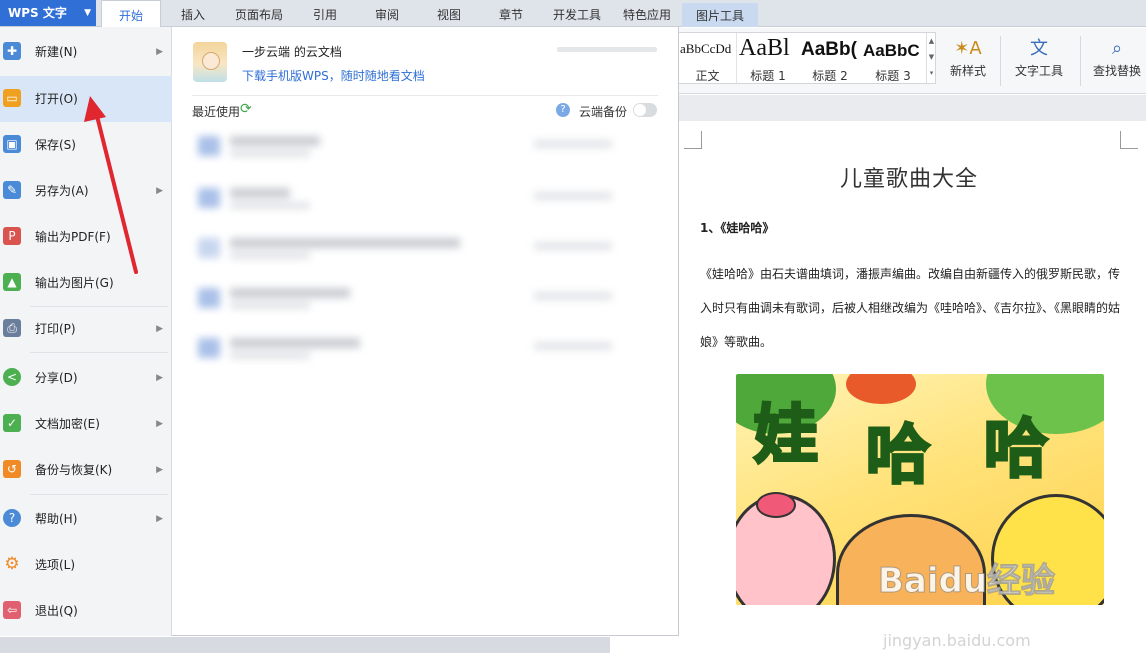 The image size is (1146, 653). What do you see at coordinates (908, 179) in the screenshot?
I see `document-title: 儿童歌曲大全` at bounding box center [908, 179].